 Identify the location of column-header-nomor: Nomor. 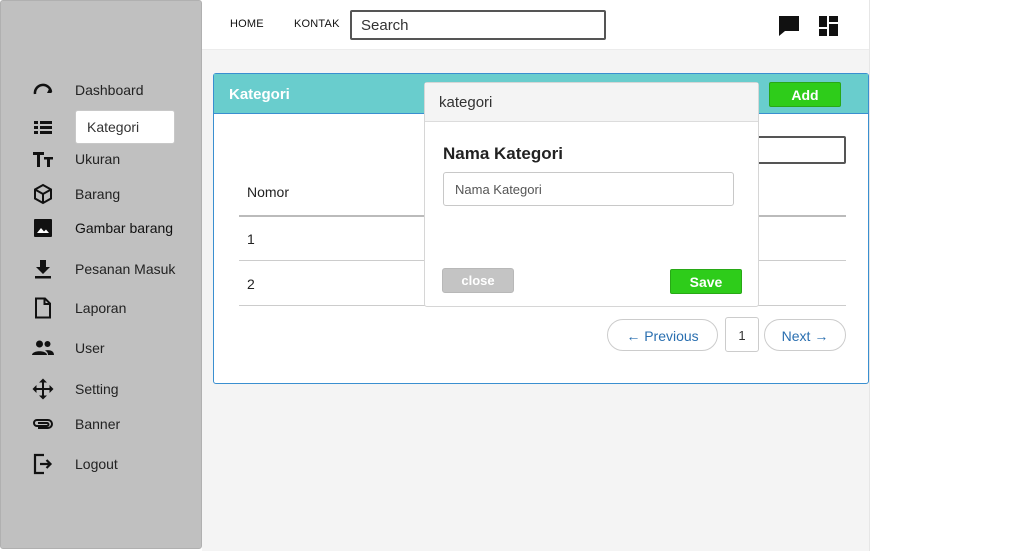
(268, 192).